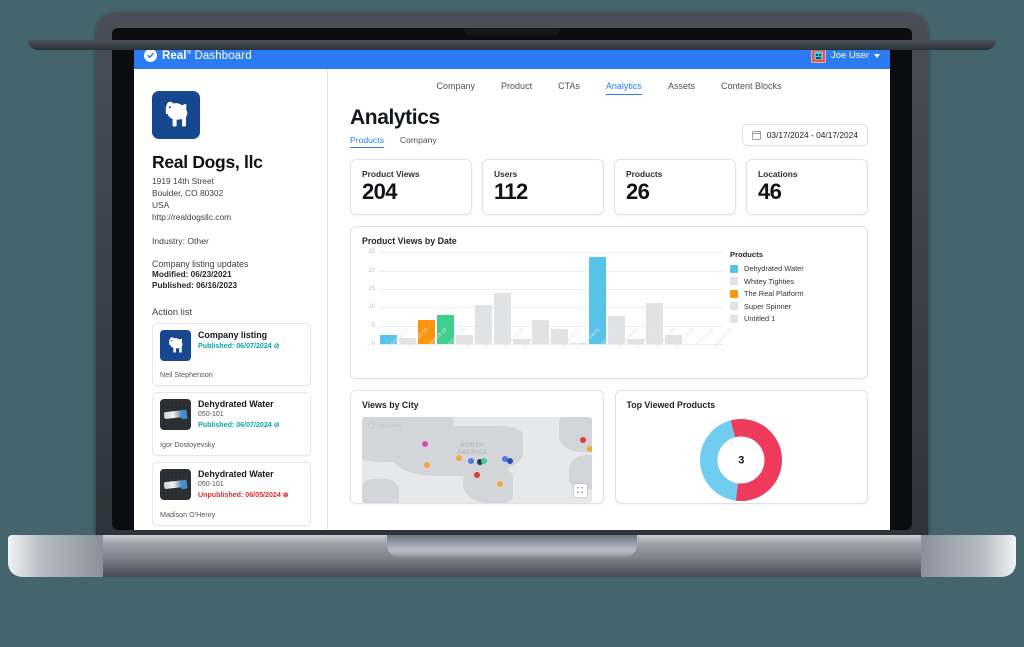  Describe the element at coordinates (681, 88) in the screenshot. I see `tab-assets: Assets` at that location.